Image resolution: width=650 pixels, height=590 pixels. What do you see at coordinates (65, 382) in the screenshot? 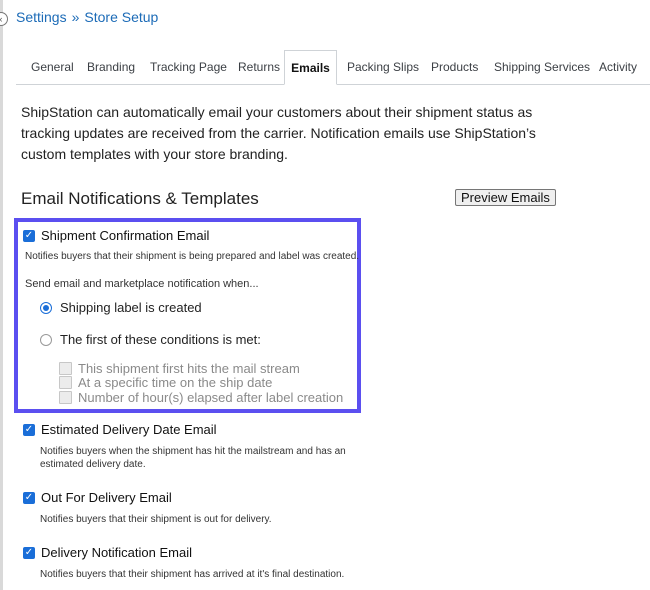
I see `condition-specific-time-checkbox` at bounding box center [65, 382].